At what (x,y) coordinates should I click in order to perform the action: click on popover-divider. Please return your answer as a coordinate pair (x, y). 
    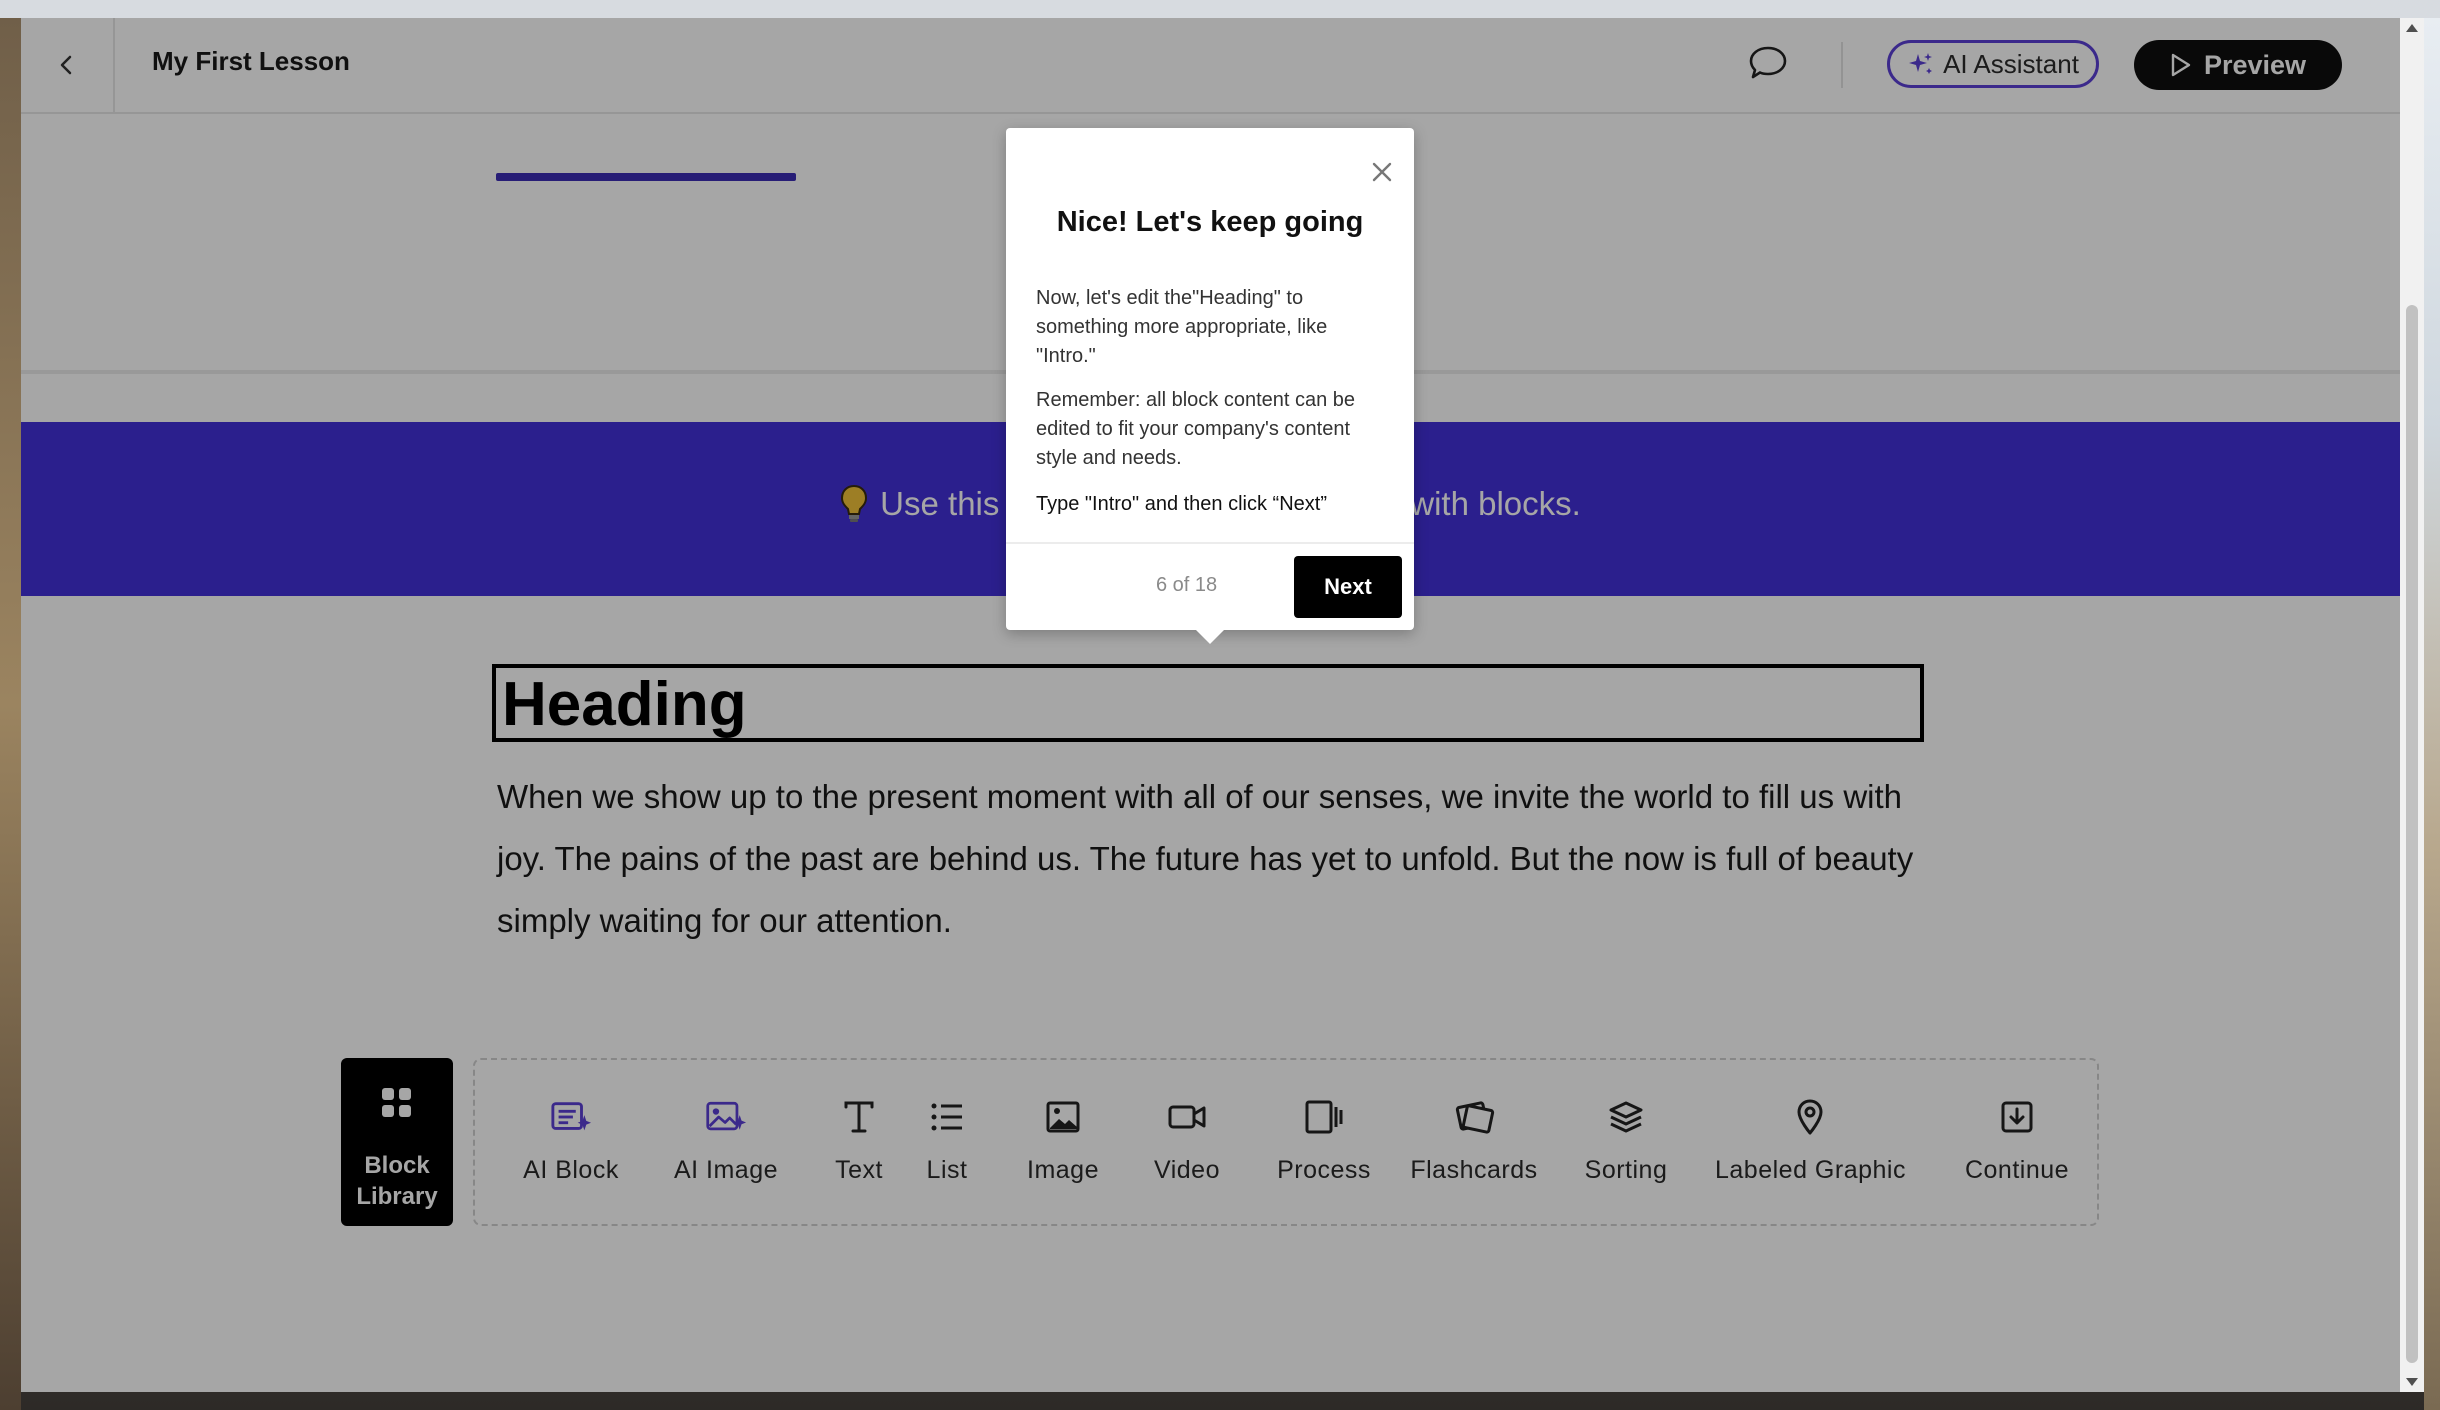
    Looking at the image, I should click on (1210, 543).